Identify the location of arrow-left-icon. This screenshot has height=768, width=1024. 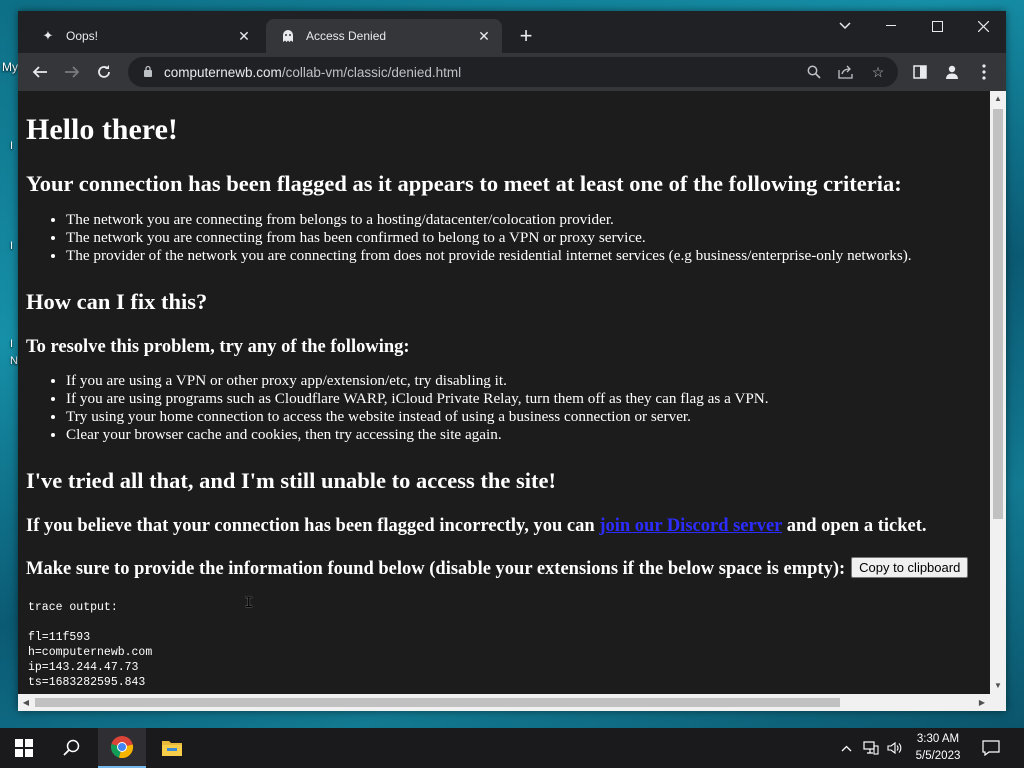
(39, 72).